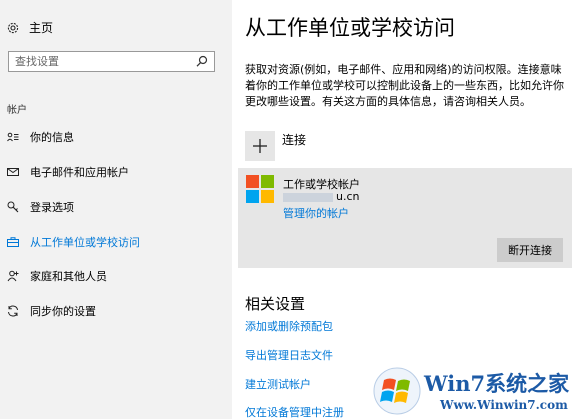 The width and height of the screenshot is (572, 420). I want to click on key-icon, so click(13, 207).